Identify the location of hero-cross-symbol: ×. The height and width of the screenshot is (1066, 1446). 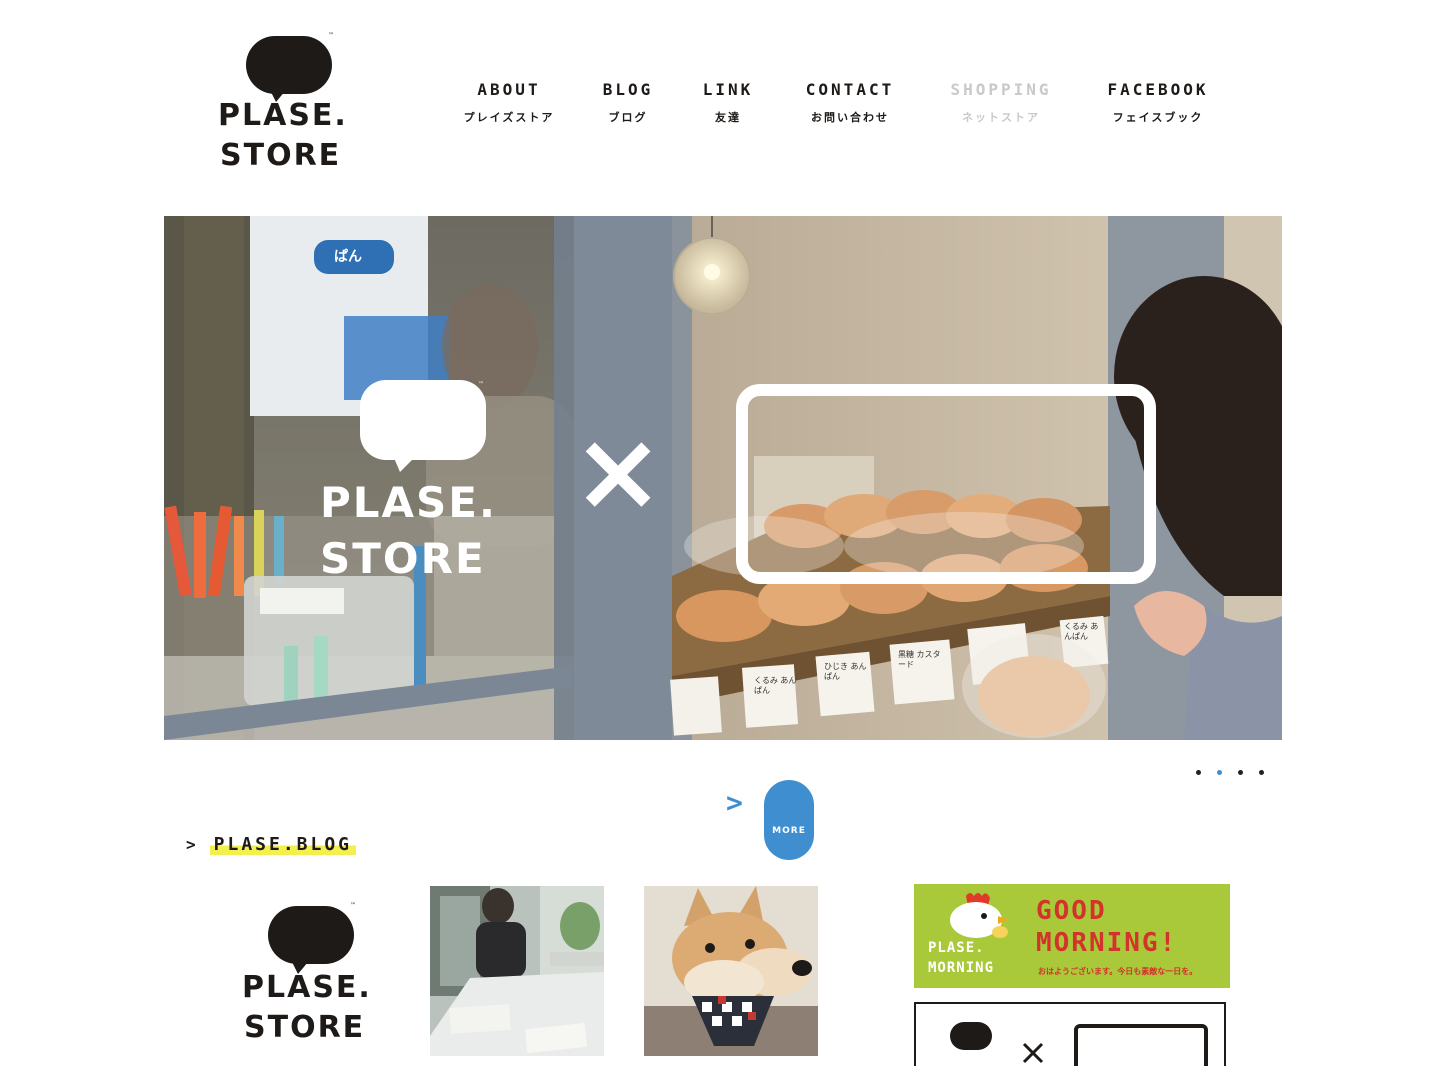
(618, 471).